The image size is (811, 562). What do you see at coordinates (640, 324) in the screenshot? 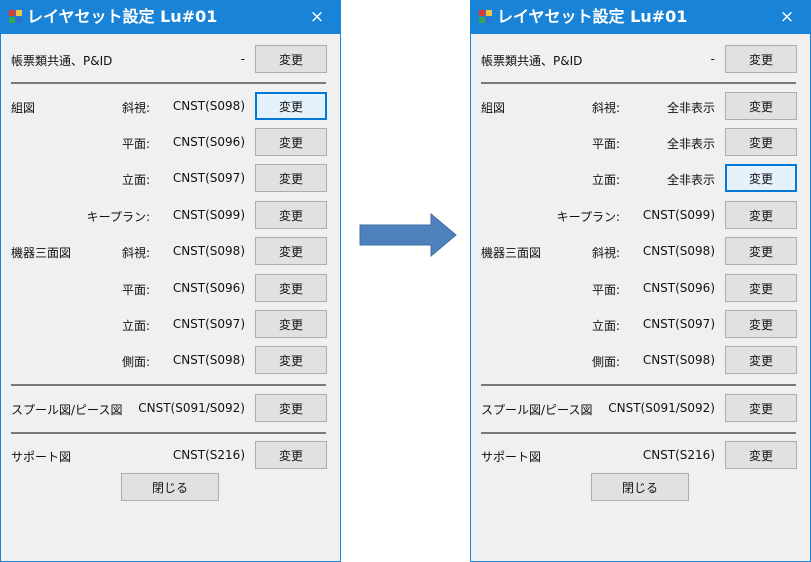
I see `kiki-row-elevation: 立面: CNST(S097) 変更` at bounding box center [640, 324].